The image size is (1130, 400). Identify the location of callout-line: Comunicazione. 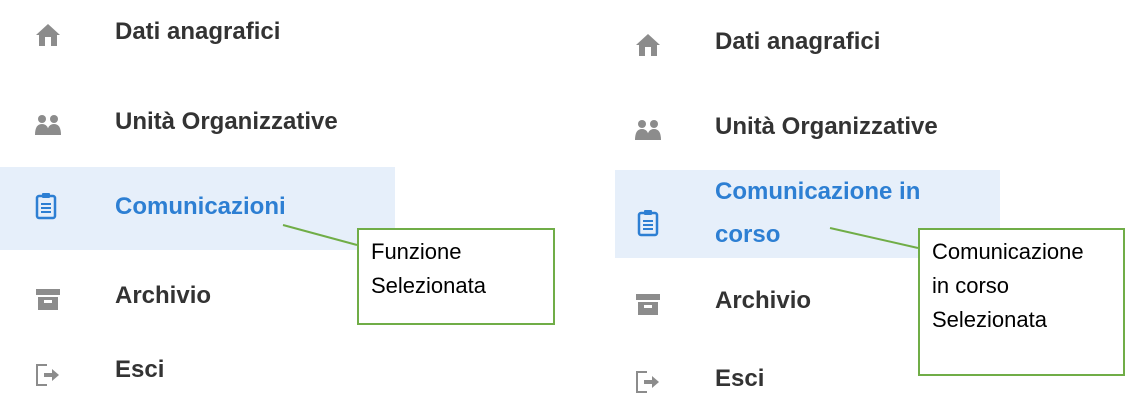
(1008, 251).